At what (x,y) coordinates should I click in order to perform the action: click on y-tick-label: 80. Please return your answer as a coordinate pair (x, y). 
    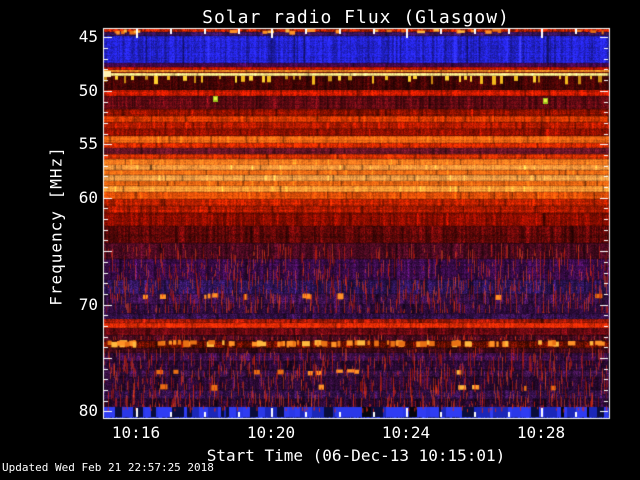
    Looking at the image, I should click on (88, 410).